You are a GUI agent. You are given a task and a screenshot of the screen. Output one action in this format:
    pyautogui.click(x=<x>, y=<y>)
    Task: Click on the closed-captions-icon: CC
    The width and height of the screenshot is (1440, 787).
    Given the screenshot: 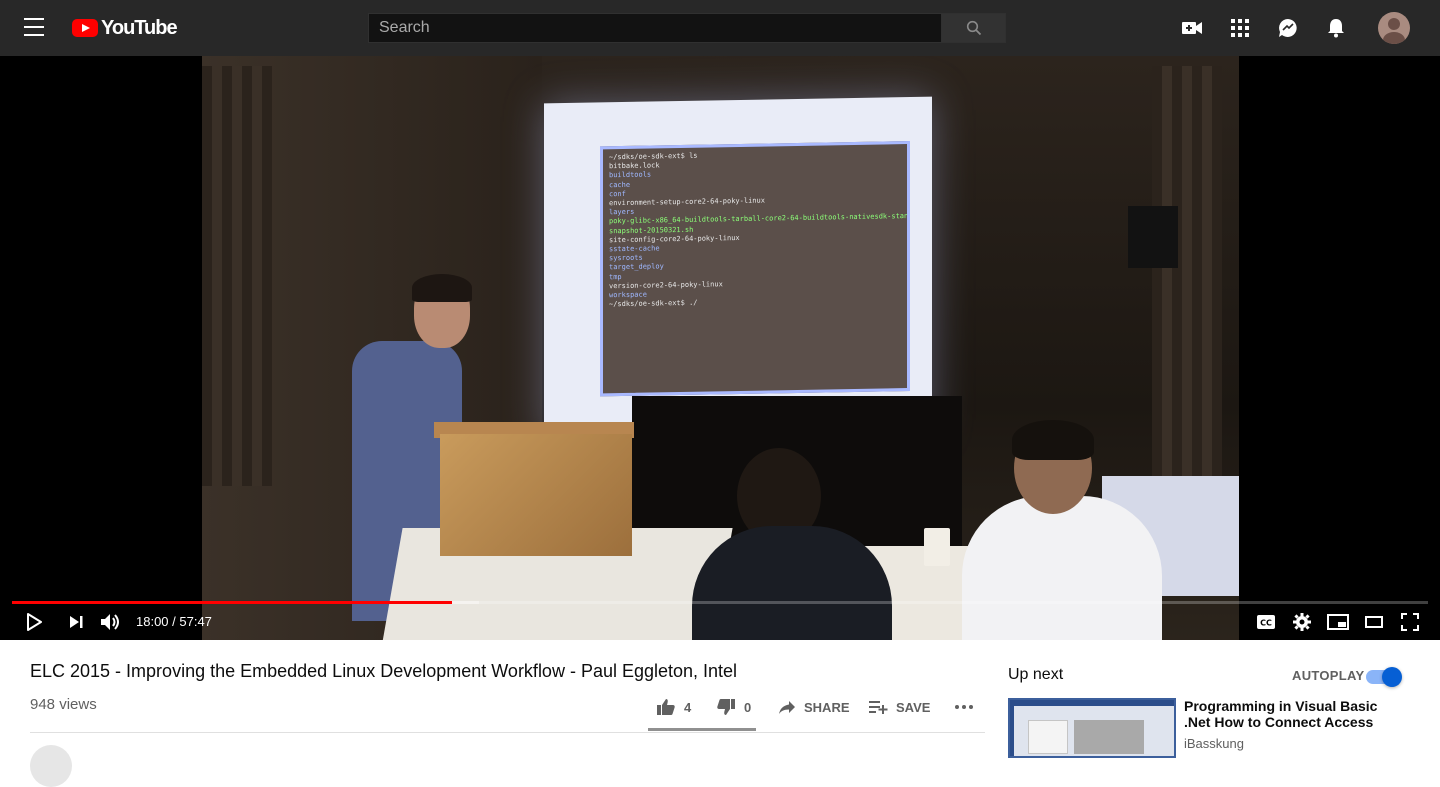 What is the action you would take?
    pyautogui.click(x=1266, y=622)
    